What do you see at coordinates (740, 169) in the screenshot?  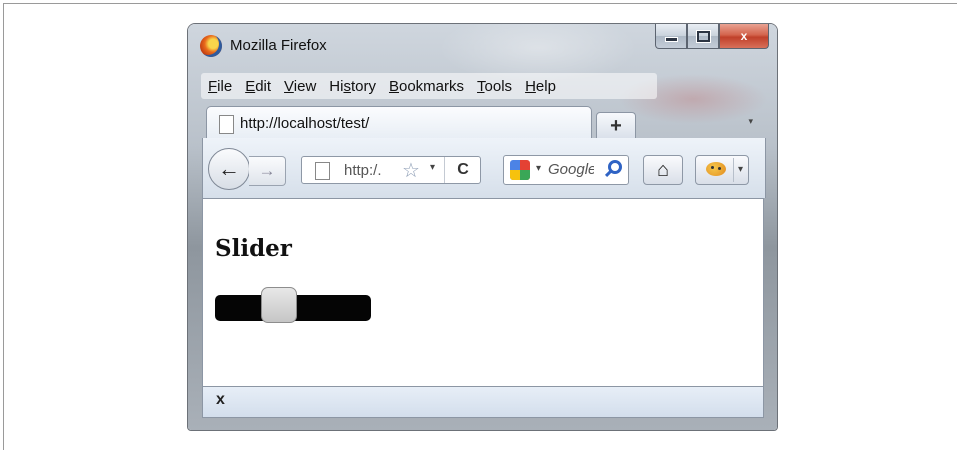 I see `addon-dropdown: ▾` at bounding box center [740, 169].